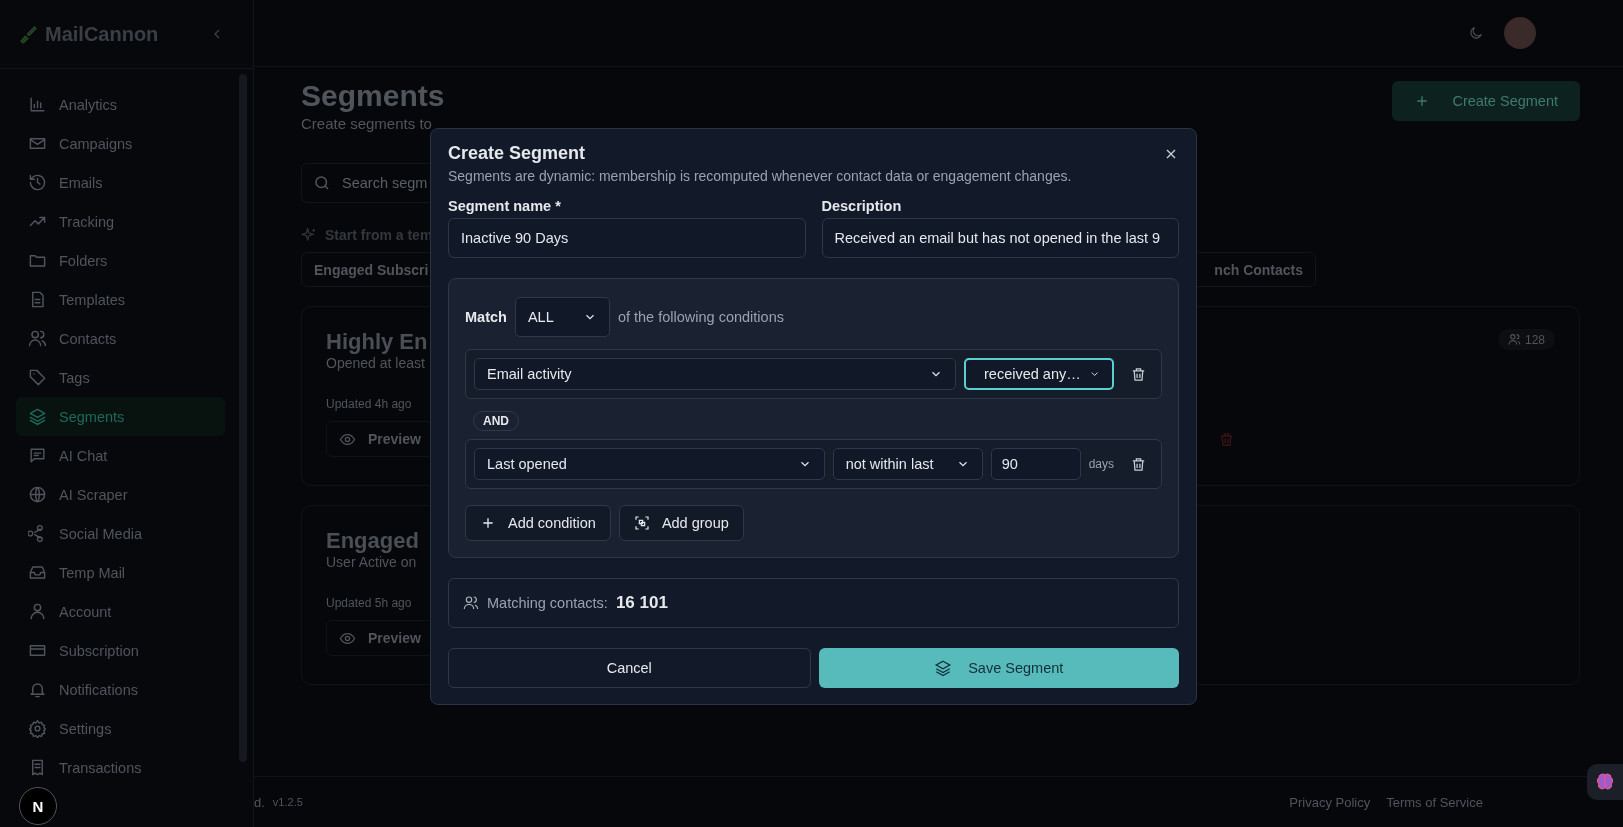 The width and height of the screenshot is (1623, 827). Describe the element at coordinates (372, 541) in the screenshot. I see `segment-title: Engaged` at that location.